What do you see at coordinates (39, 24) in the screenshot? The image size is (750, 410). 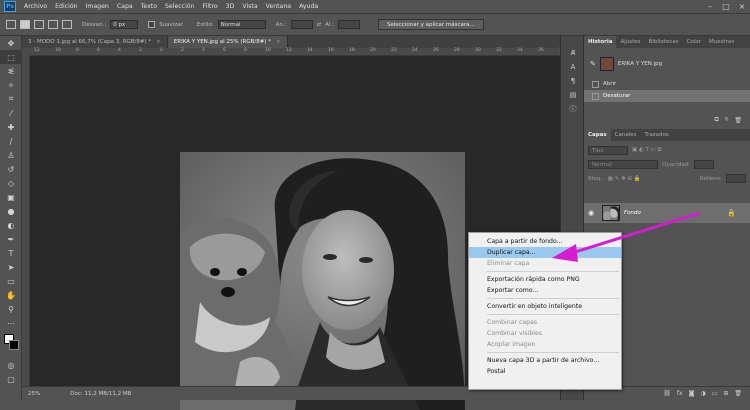 I see `add-selection-icon` at bounding box center [39, 24].